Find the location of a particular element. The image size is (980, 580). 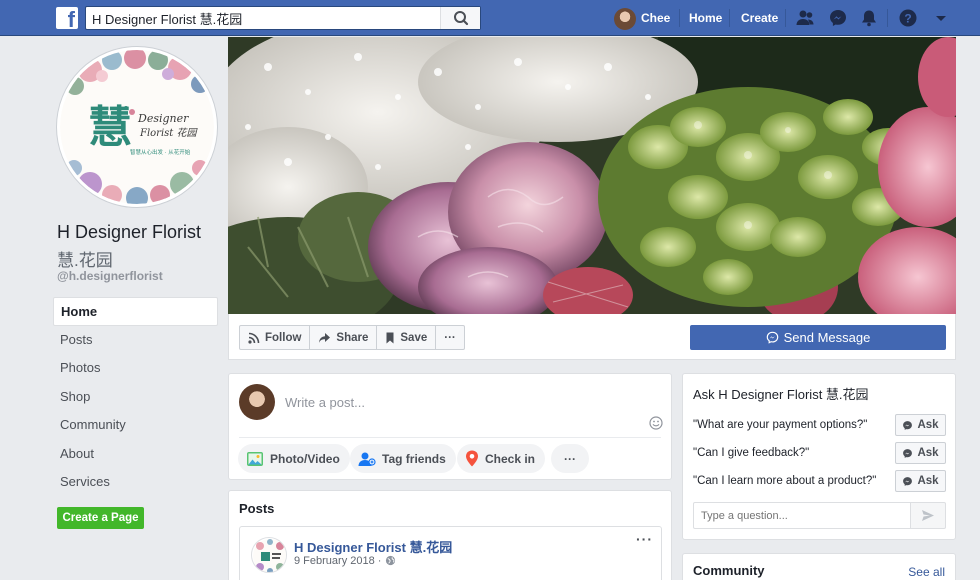

composer-more-icon: ··· is located at coordinates (570, 458).